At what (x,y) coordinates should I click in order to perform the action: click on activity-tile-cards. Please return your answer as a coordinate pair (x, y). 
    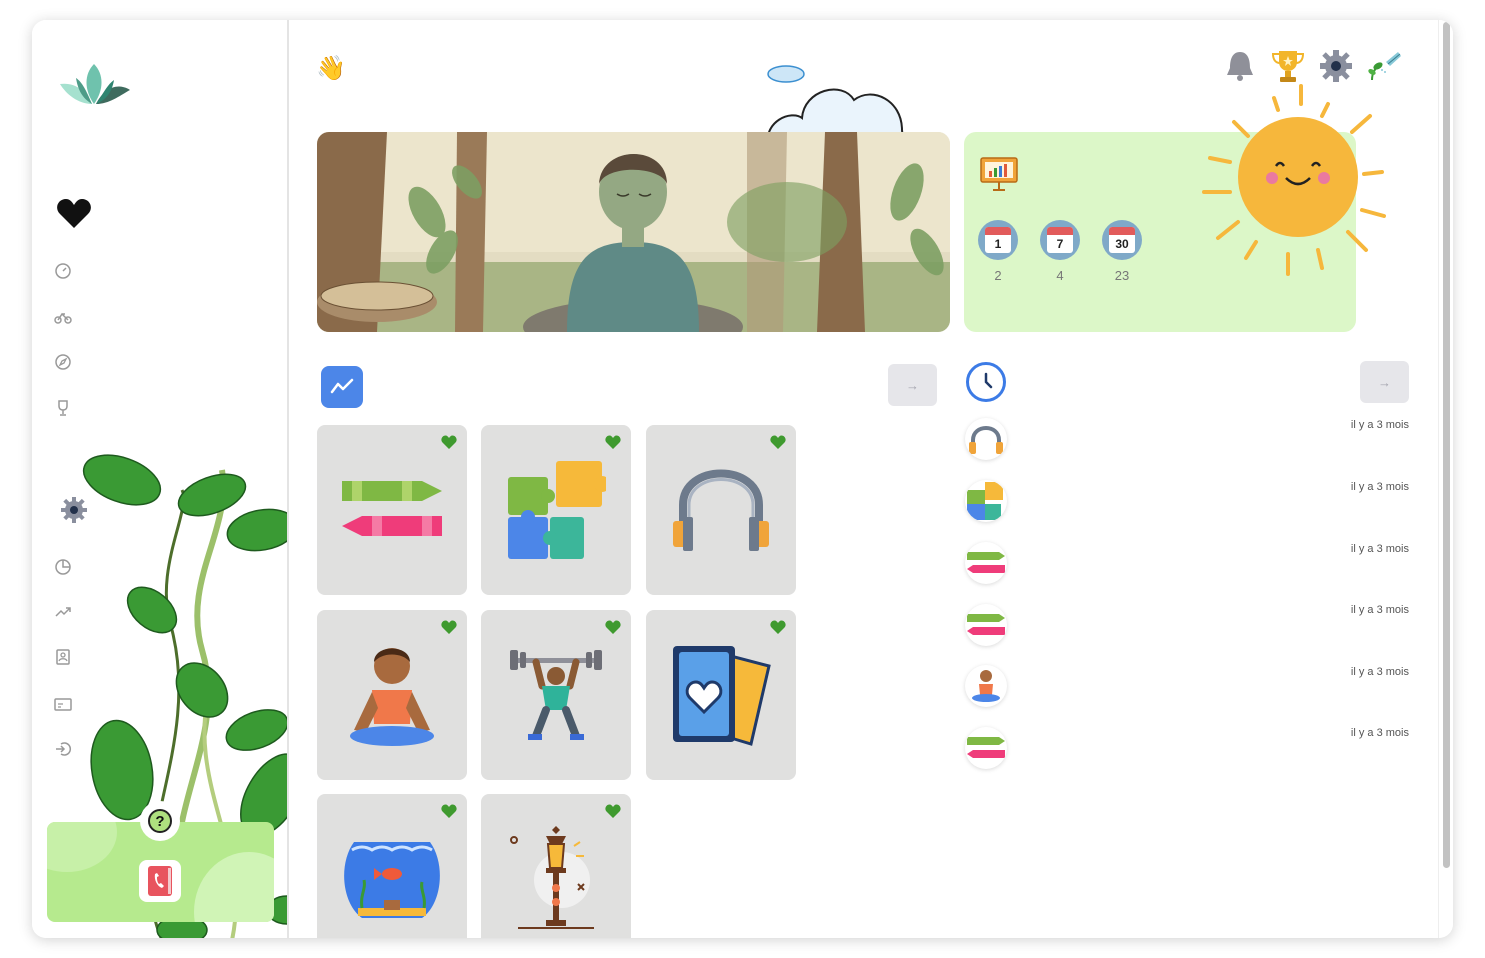
    Looking at the image, I should click on (721, 695).